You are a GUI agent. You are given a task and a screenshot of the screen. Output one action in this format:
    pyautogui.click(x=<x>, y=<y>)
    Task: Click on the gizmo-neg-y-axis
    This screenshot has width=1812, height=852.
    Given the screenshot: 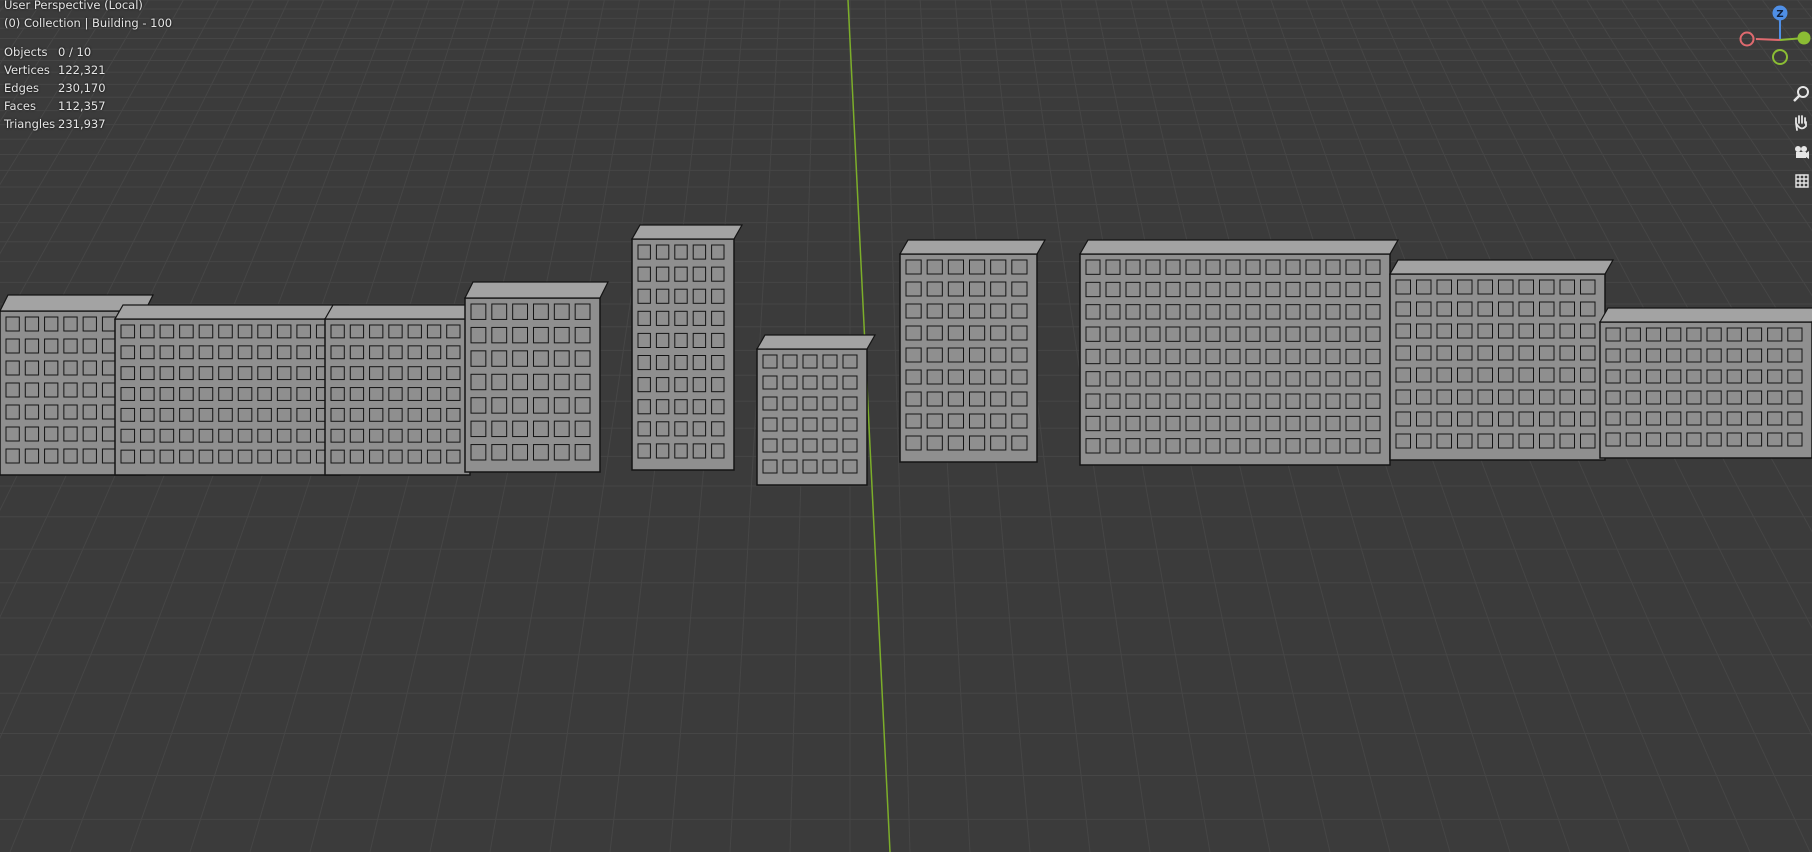 What is the action you would take?
    pyautogui.click(x=1780, y=57)
    